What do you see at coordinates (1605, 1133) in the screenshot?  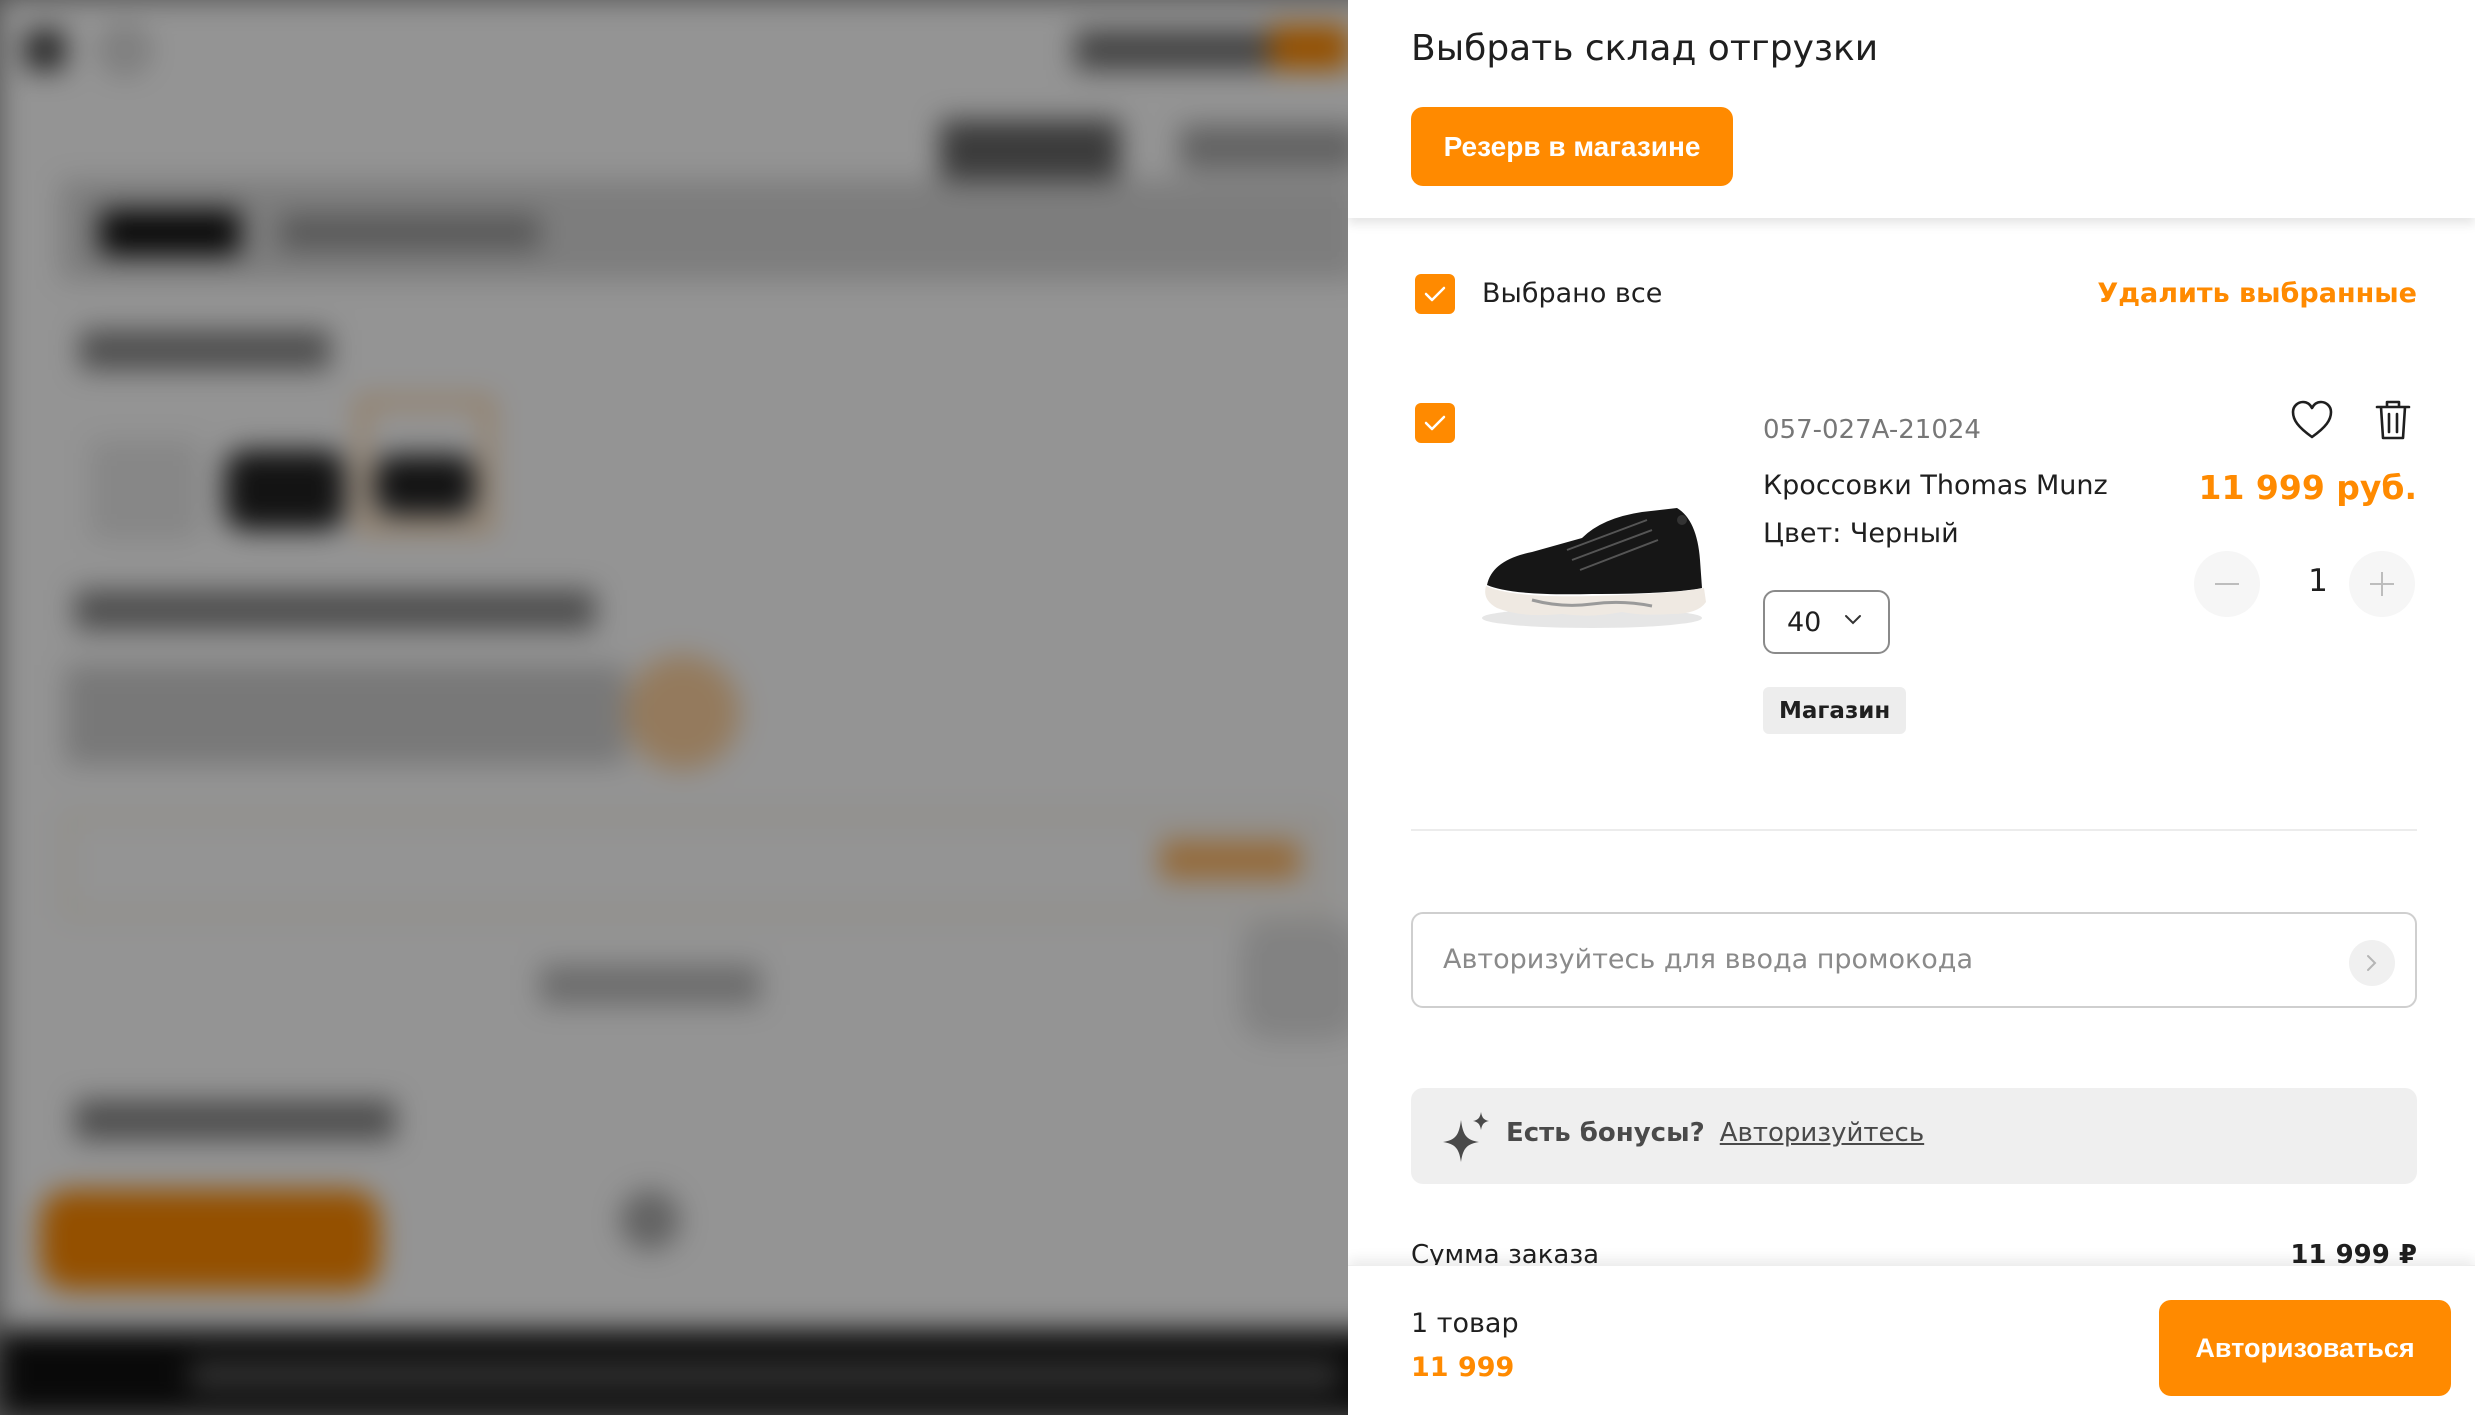 I see `bonus-question: Есть бонусы?` at bounding box center [1605, 1133].